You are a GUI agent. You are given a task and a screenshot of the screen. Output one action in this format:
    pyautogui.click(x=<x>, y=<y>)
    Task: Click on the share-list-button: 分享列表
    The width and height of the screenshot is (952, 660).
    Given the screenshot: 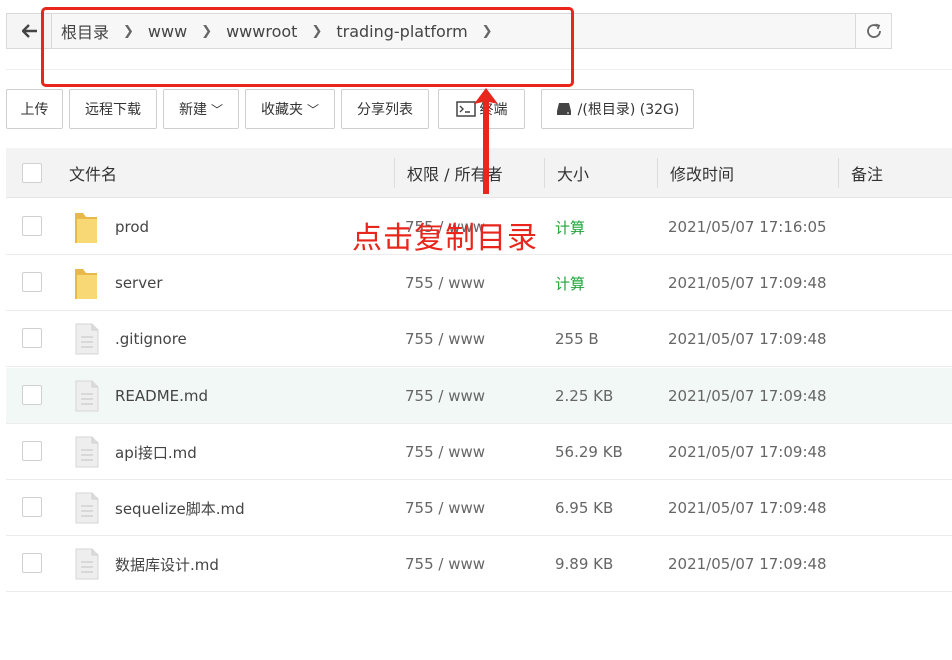 What is the action you would take?
    pyautogui.click(x=385, y=109)
    